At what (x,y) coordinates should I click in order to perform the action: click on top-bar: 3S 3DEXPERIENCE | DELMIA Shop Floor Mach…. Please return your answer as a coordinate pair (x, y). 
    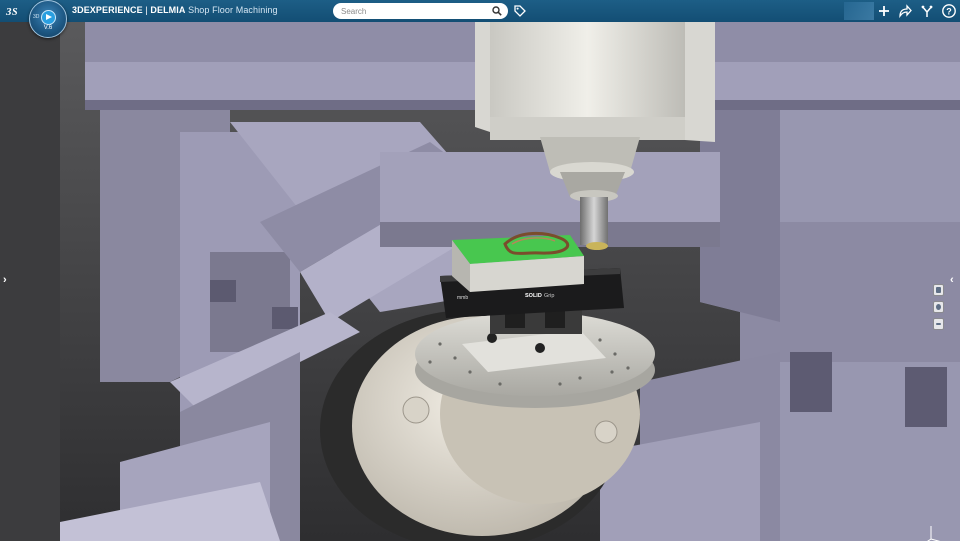
    Looking at the image, I should click on (480, 11).